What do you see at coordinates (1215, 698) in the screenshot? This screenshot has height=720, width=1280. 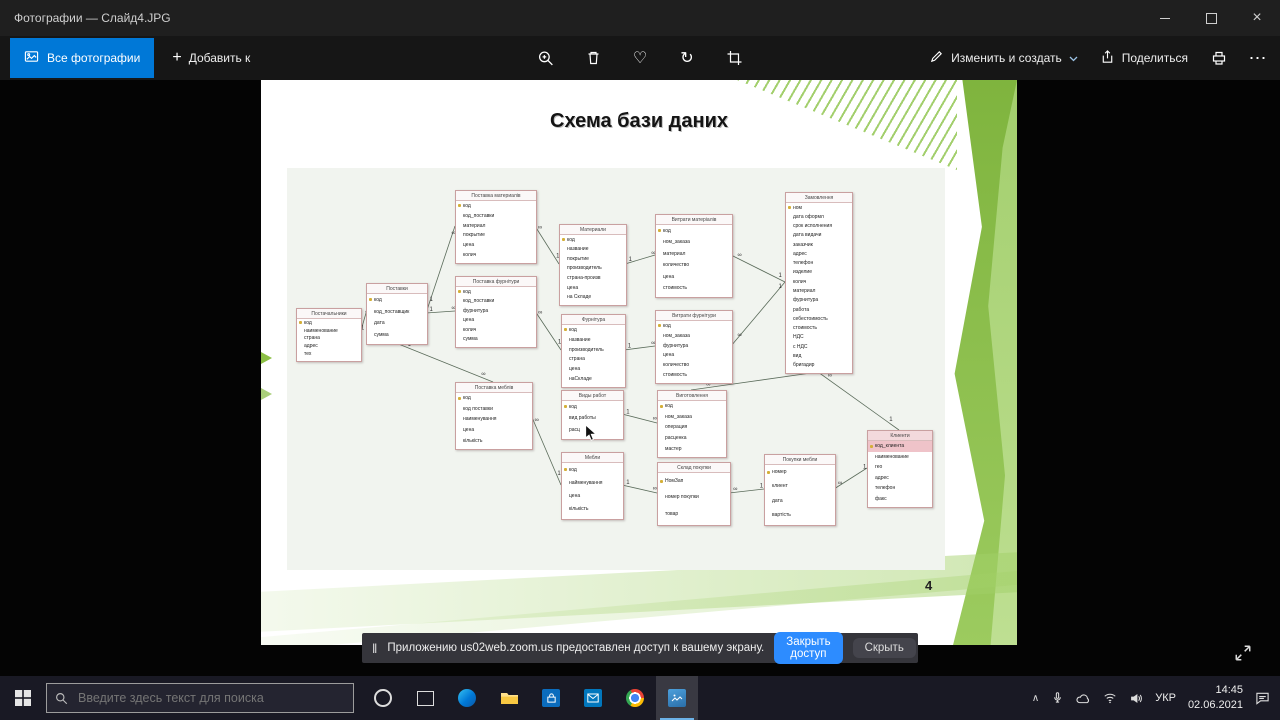 I see `clock: 14:45 02.06.2021` at bounding box center [1215, 698].